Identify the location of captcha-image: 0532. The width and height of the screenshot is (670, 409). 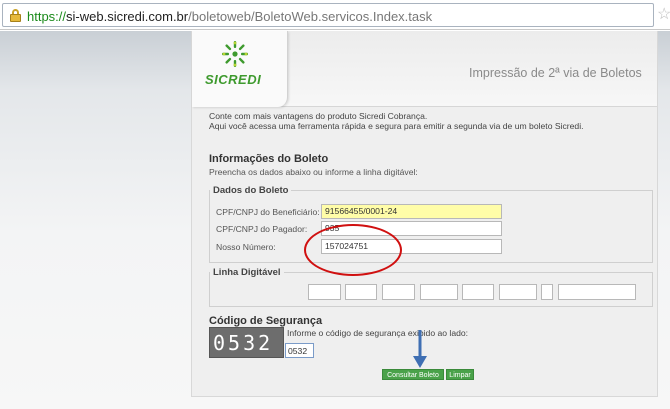
(246, 342).